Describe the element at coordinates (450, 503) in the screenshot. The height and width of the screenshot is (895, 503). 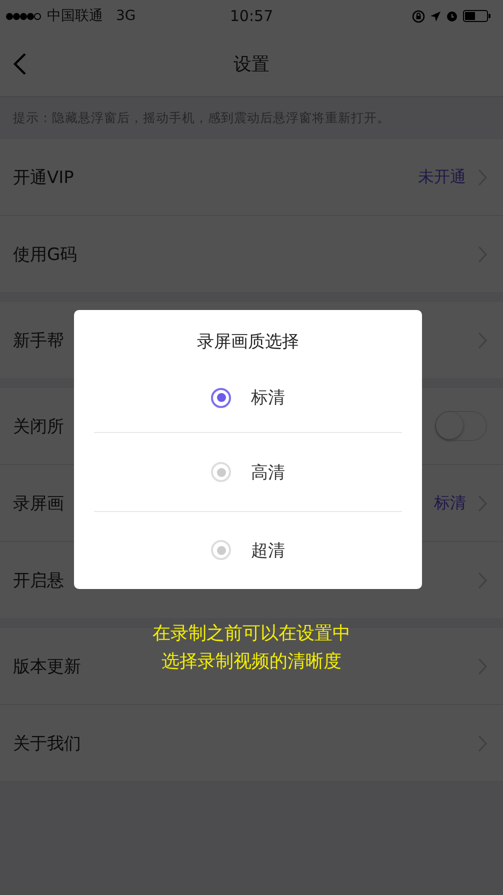
I see `setting-value: 标清` at that location.